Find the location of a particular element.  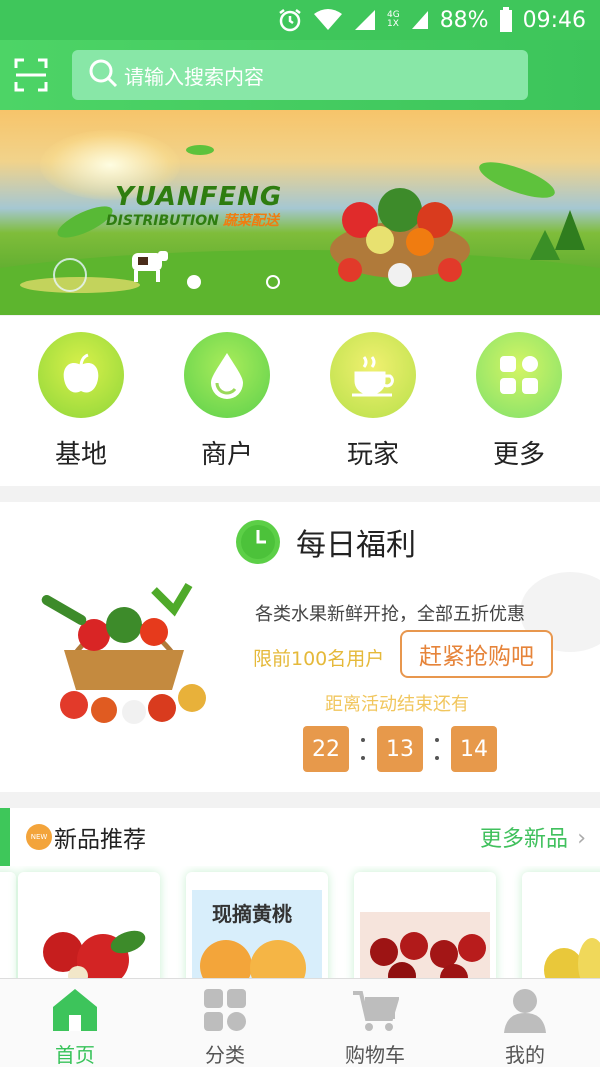

quick-nav-more: 更多 is located at coordinates (519, 409).